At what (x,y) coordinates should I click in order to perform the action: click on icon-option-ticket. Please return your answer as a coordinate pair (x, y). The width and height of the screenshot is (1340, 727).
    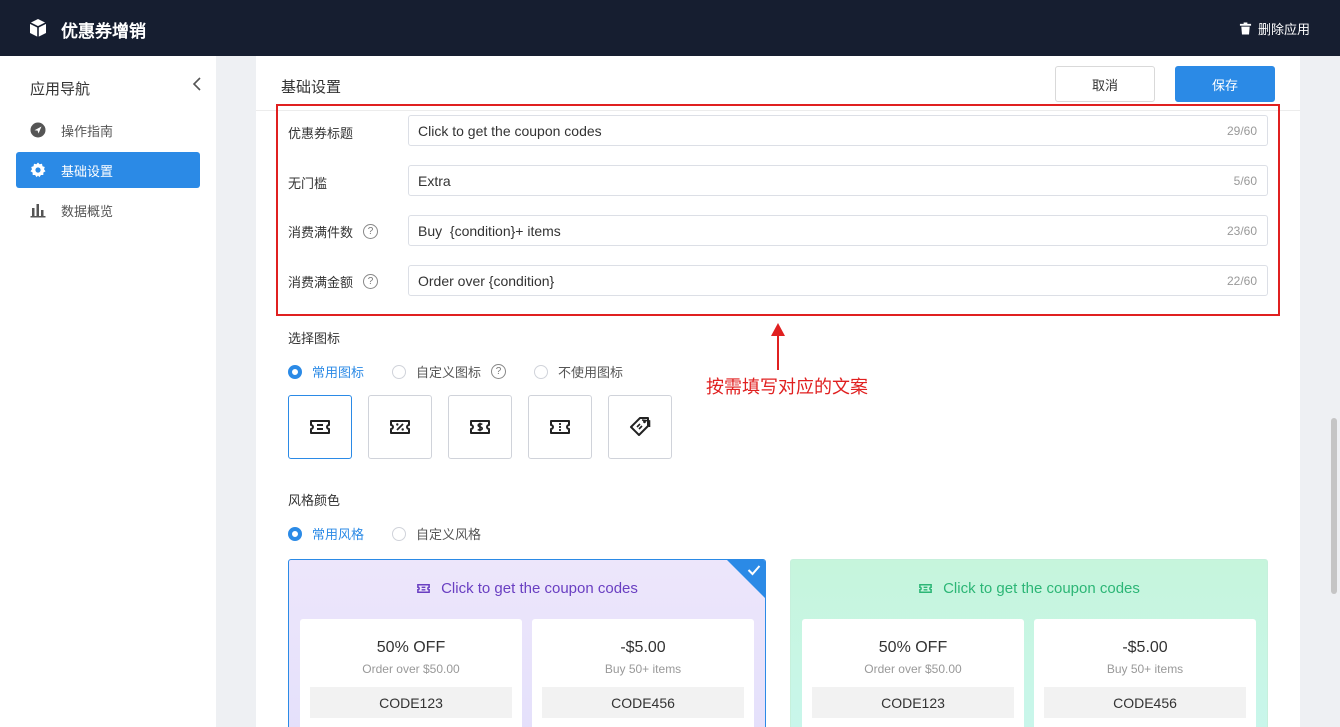
    Looking at the image, I should click on (320, 427).